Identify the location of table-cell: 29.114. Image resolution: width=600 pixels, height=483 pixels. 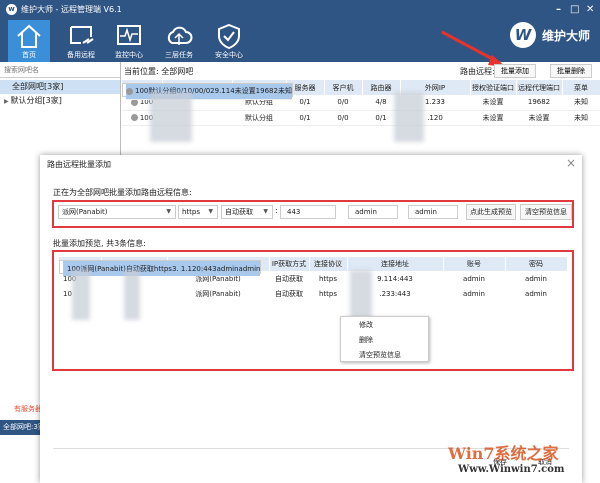
(222, 92).